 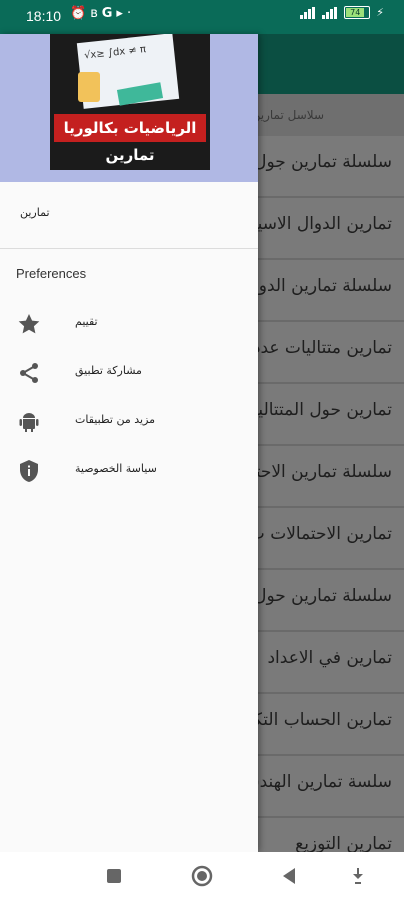 I want to click on list-item-label: تمارين في الاعداد, so click(x=329, y=658).